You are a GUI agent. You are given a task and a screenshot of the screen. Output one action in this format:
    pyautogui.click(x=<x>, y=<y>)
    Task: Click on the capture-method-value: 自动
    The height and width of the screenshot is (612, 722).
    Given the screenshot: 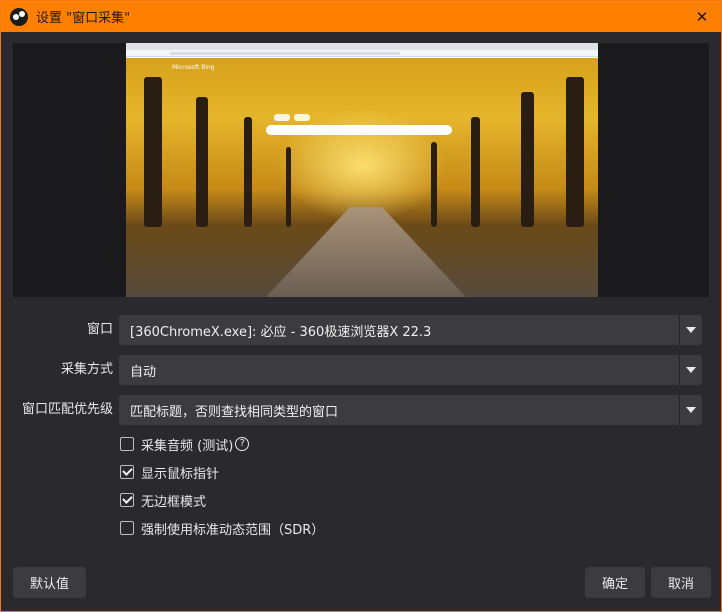 What is the action you would take?
    pyautogui.click(x=143, y=372)
    